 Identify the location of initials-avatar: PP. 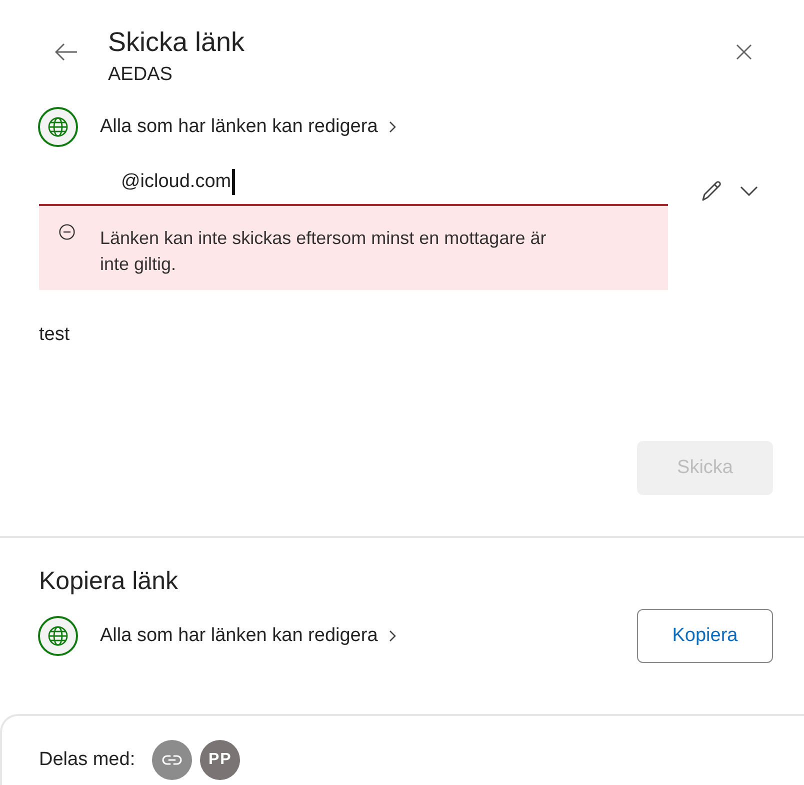
(220, 760).